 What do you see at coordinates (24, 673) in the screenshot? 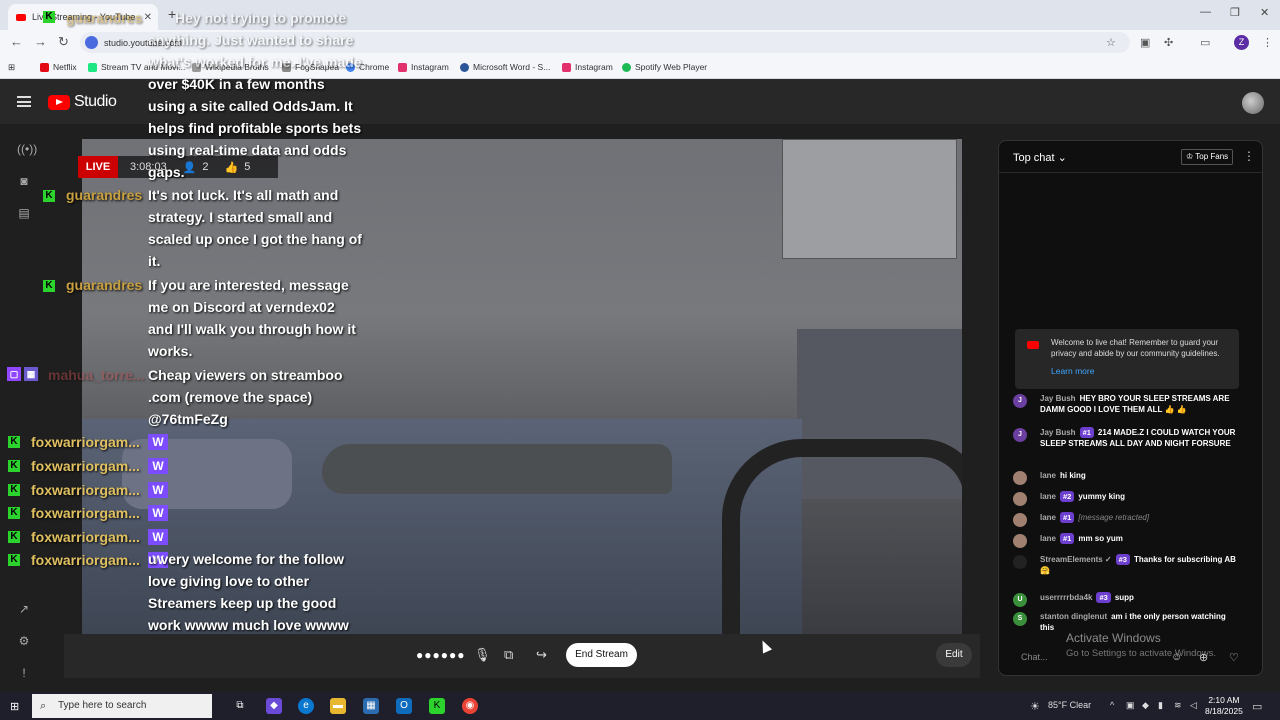
I see `feedback-icon: !` at bounding box center [24, 673].